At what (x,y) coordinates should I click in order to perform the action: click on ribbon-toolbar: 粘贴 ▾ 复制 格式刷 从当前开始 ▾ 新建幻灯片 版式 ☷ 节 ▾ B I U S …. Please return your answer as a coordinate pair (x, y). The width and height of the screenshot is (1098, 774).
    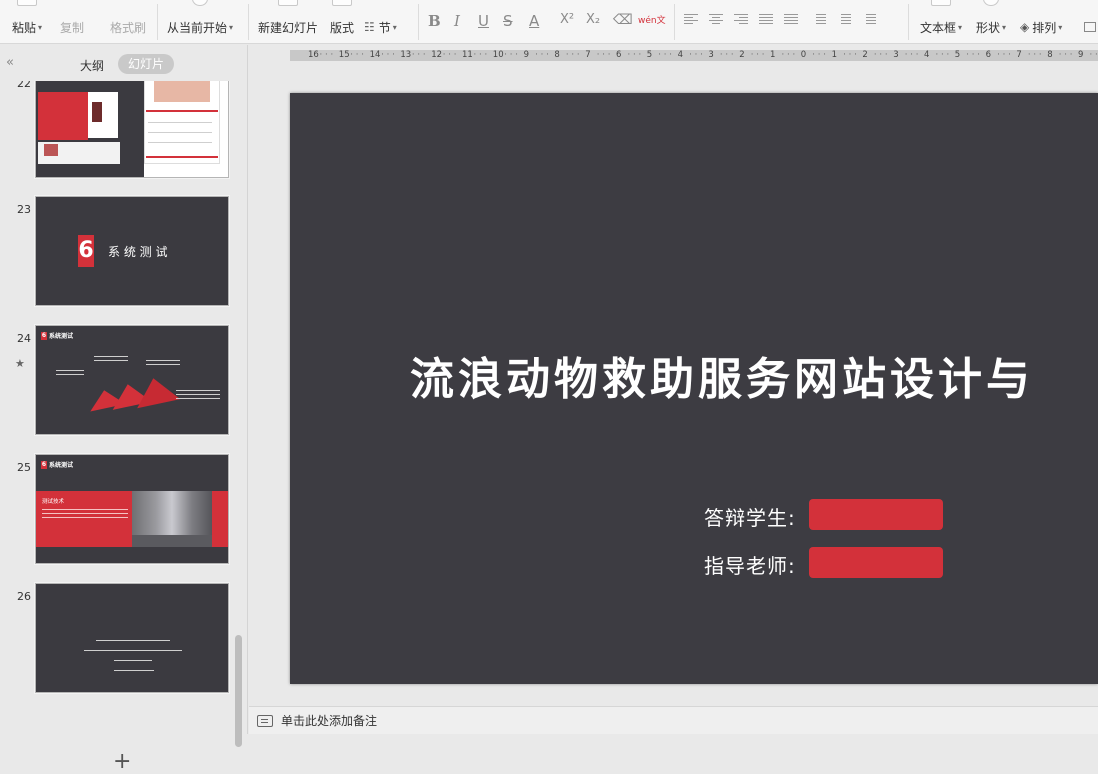
    Looking at the image, I should click on (549, 22).